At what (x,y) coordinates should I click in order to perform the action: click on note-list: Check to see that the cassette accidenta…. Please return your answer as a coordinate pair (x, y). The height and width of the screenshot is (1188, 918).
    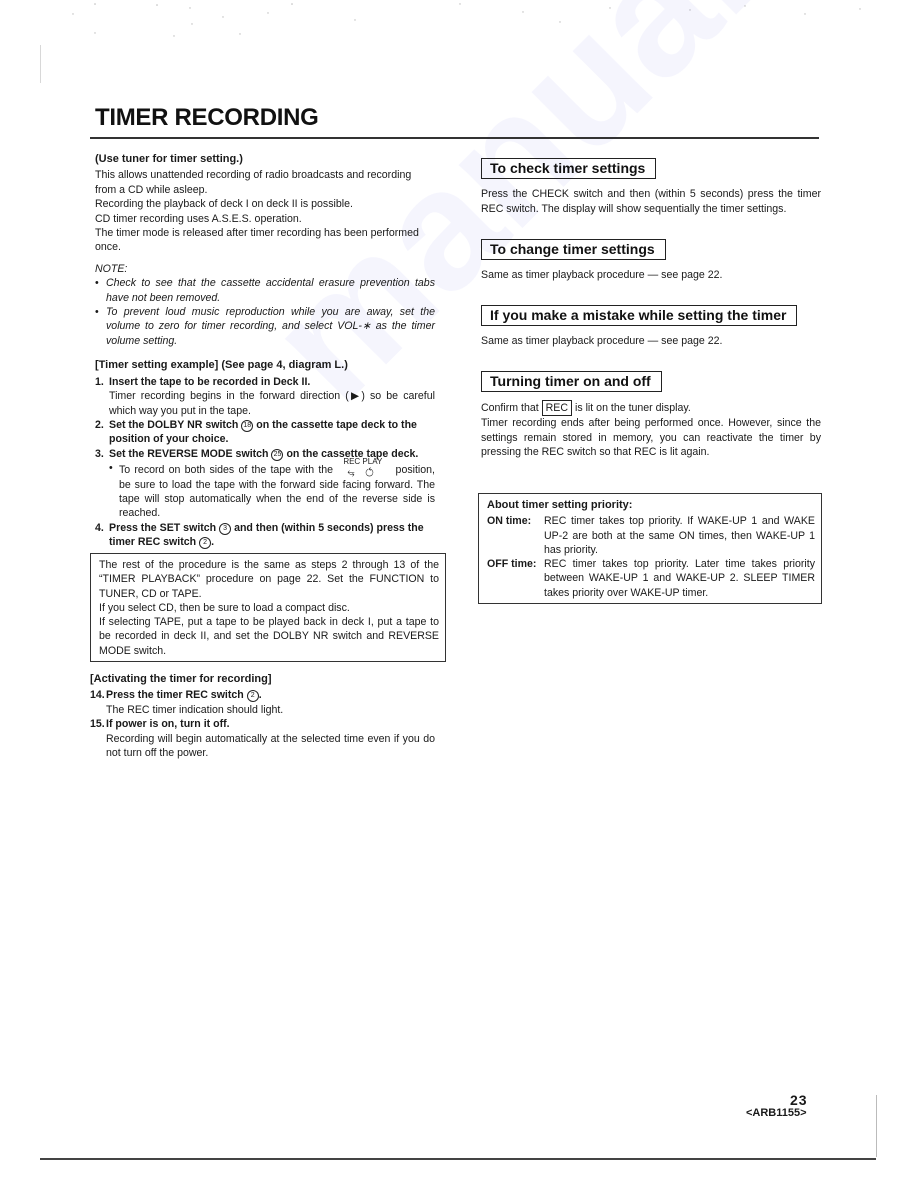
    Looking at the image, I should click on (265, 312).